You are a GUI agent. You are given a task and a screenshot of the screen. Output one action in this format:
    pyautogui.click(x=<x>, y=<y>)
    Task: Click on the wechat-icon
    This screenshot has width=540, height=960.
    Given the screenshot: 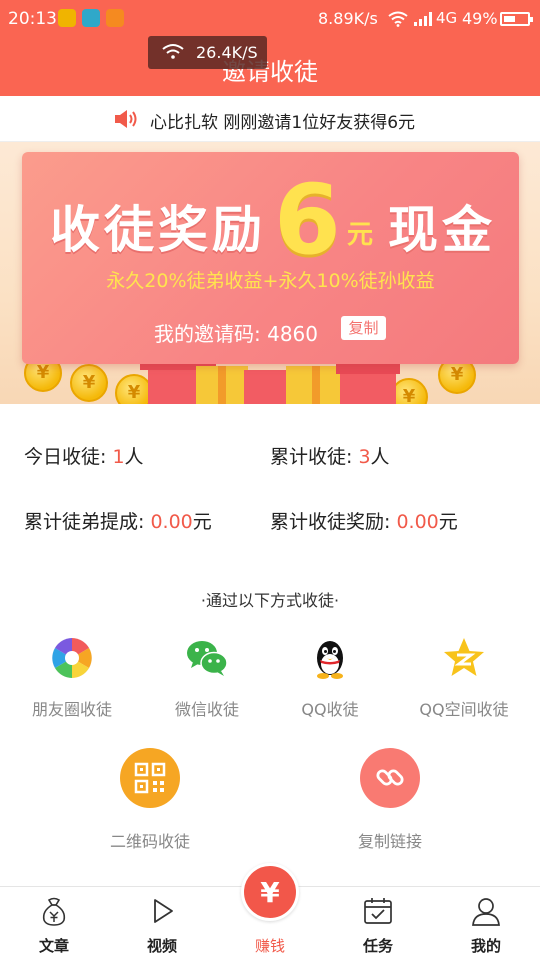 What is the action you would take?
    pyautogui.click(x=207, y=658)
    